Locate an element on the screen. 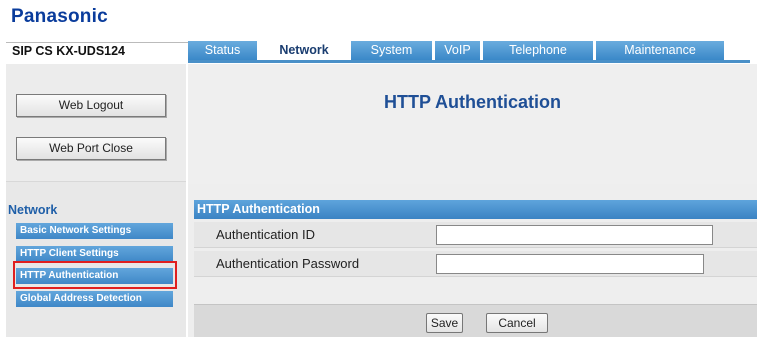 This screenshot has width=757, height=337. panel-header: HTTP Authentication is located at coordinates (475, 209).